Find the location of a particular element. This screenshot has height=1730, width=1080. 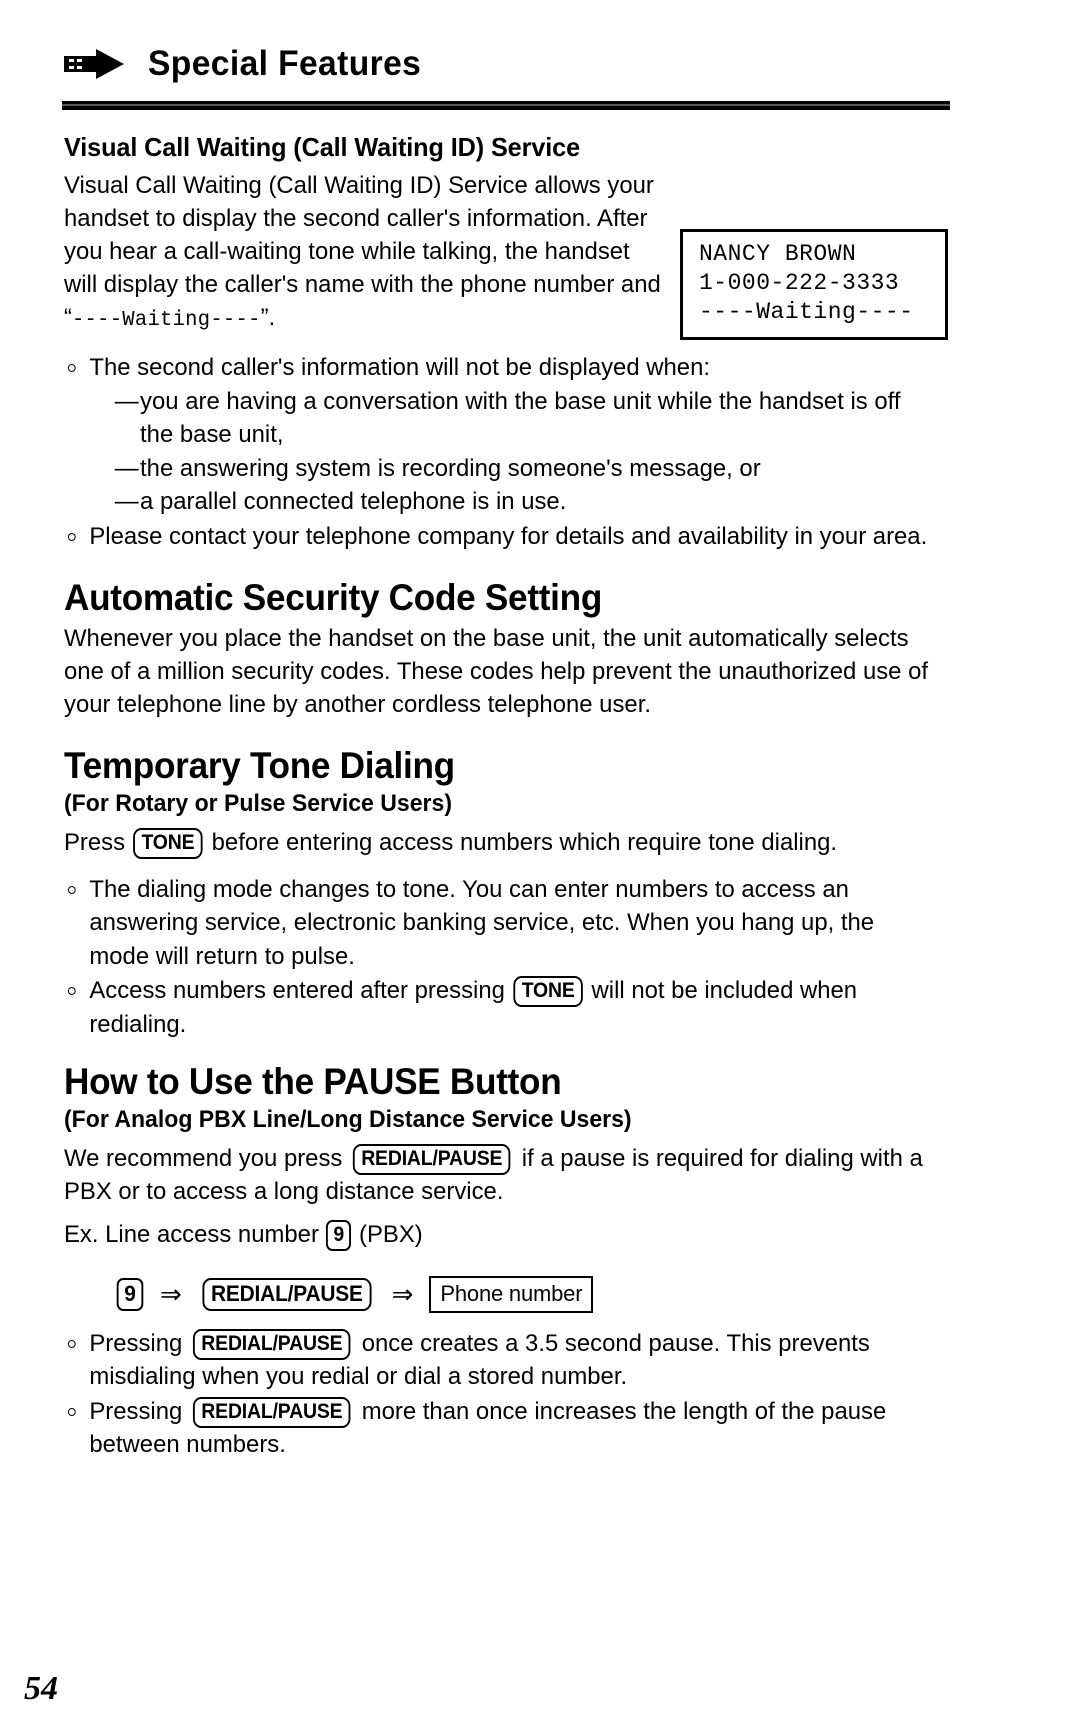

digit-9-key-button: 9 is located at coordinates (339, 1236).